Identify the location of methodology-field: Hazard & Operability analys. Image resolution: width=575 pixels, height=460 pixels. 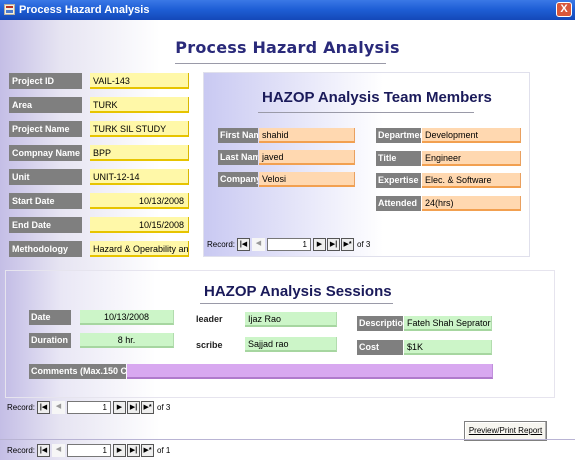
(139, 249).